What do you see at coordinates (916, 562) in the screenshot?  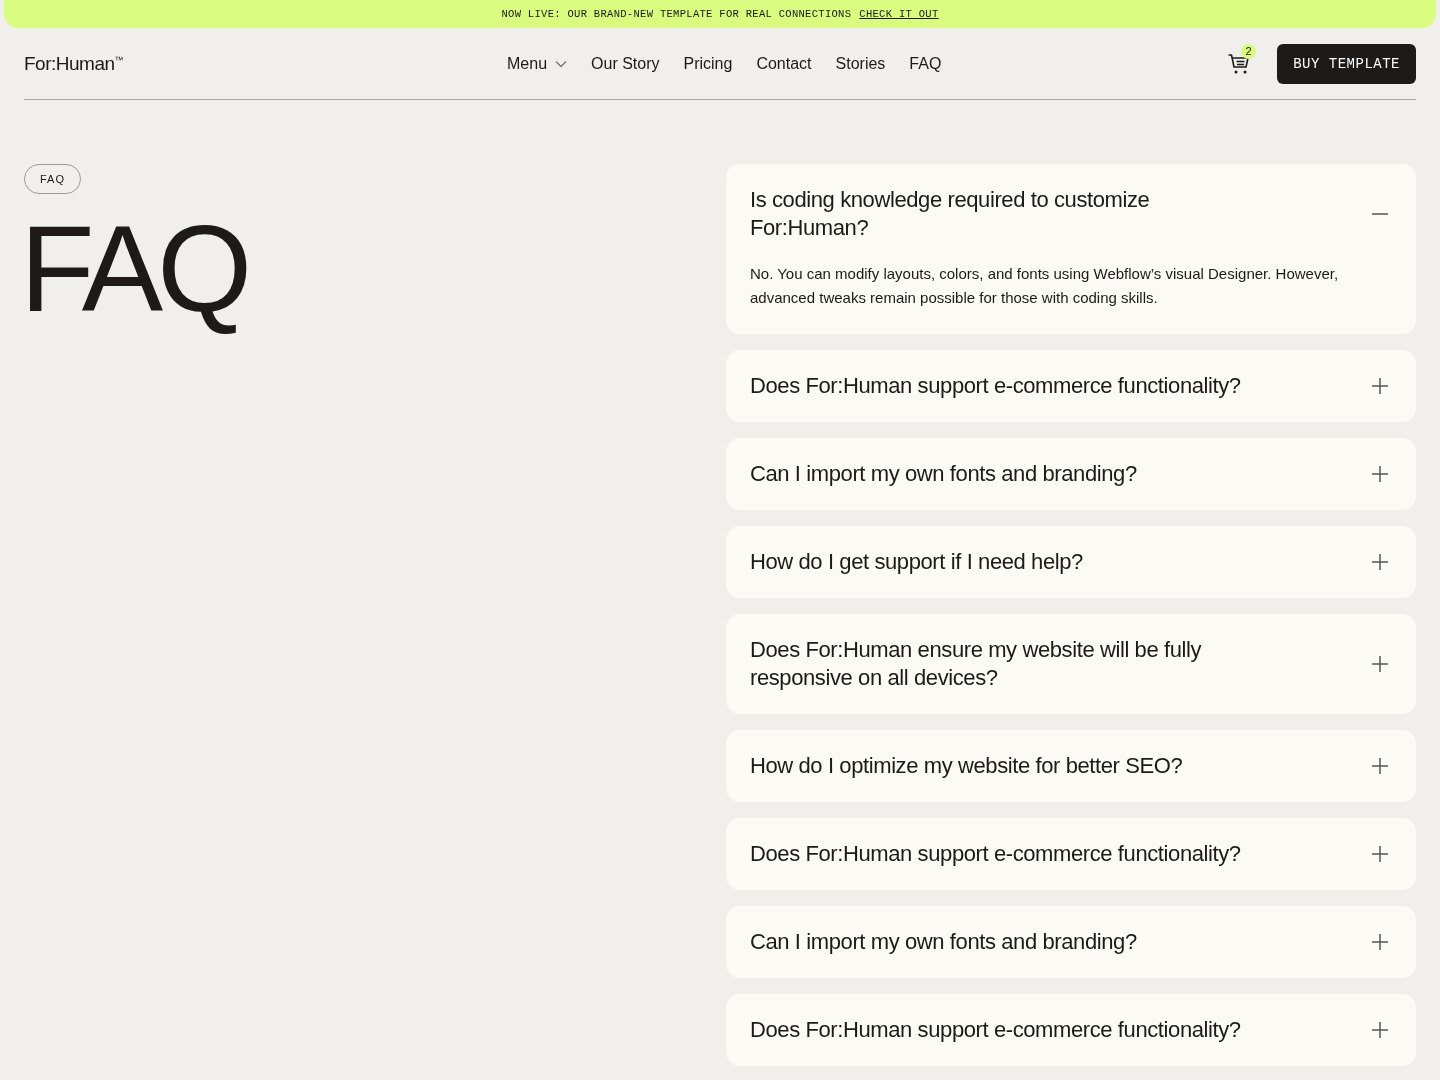 I see `faq-question: How do I get support if I need help?` at bounding box center [916, 562].